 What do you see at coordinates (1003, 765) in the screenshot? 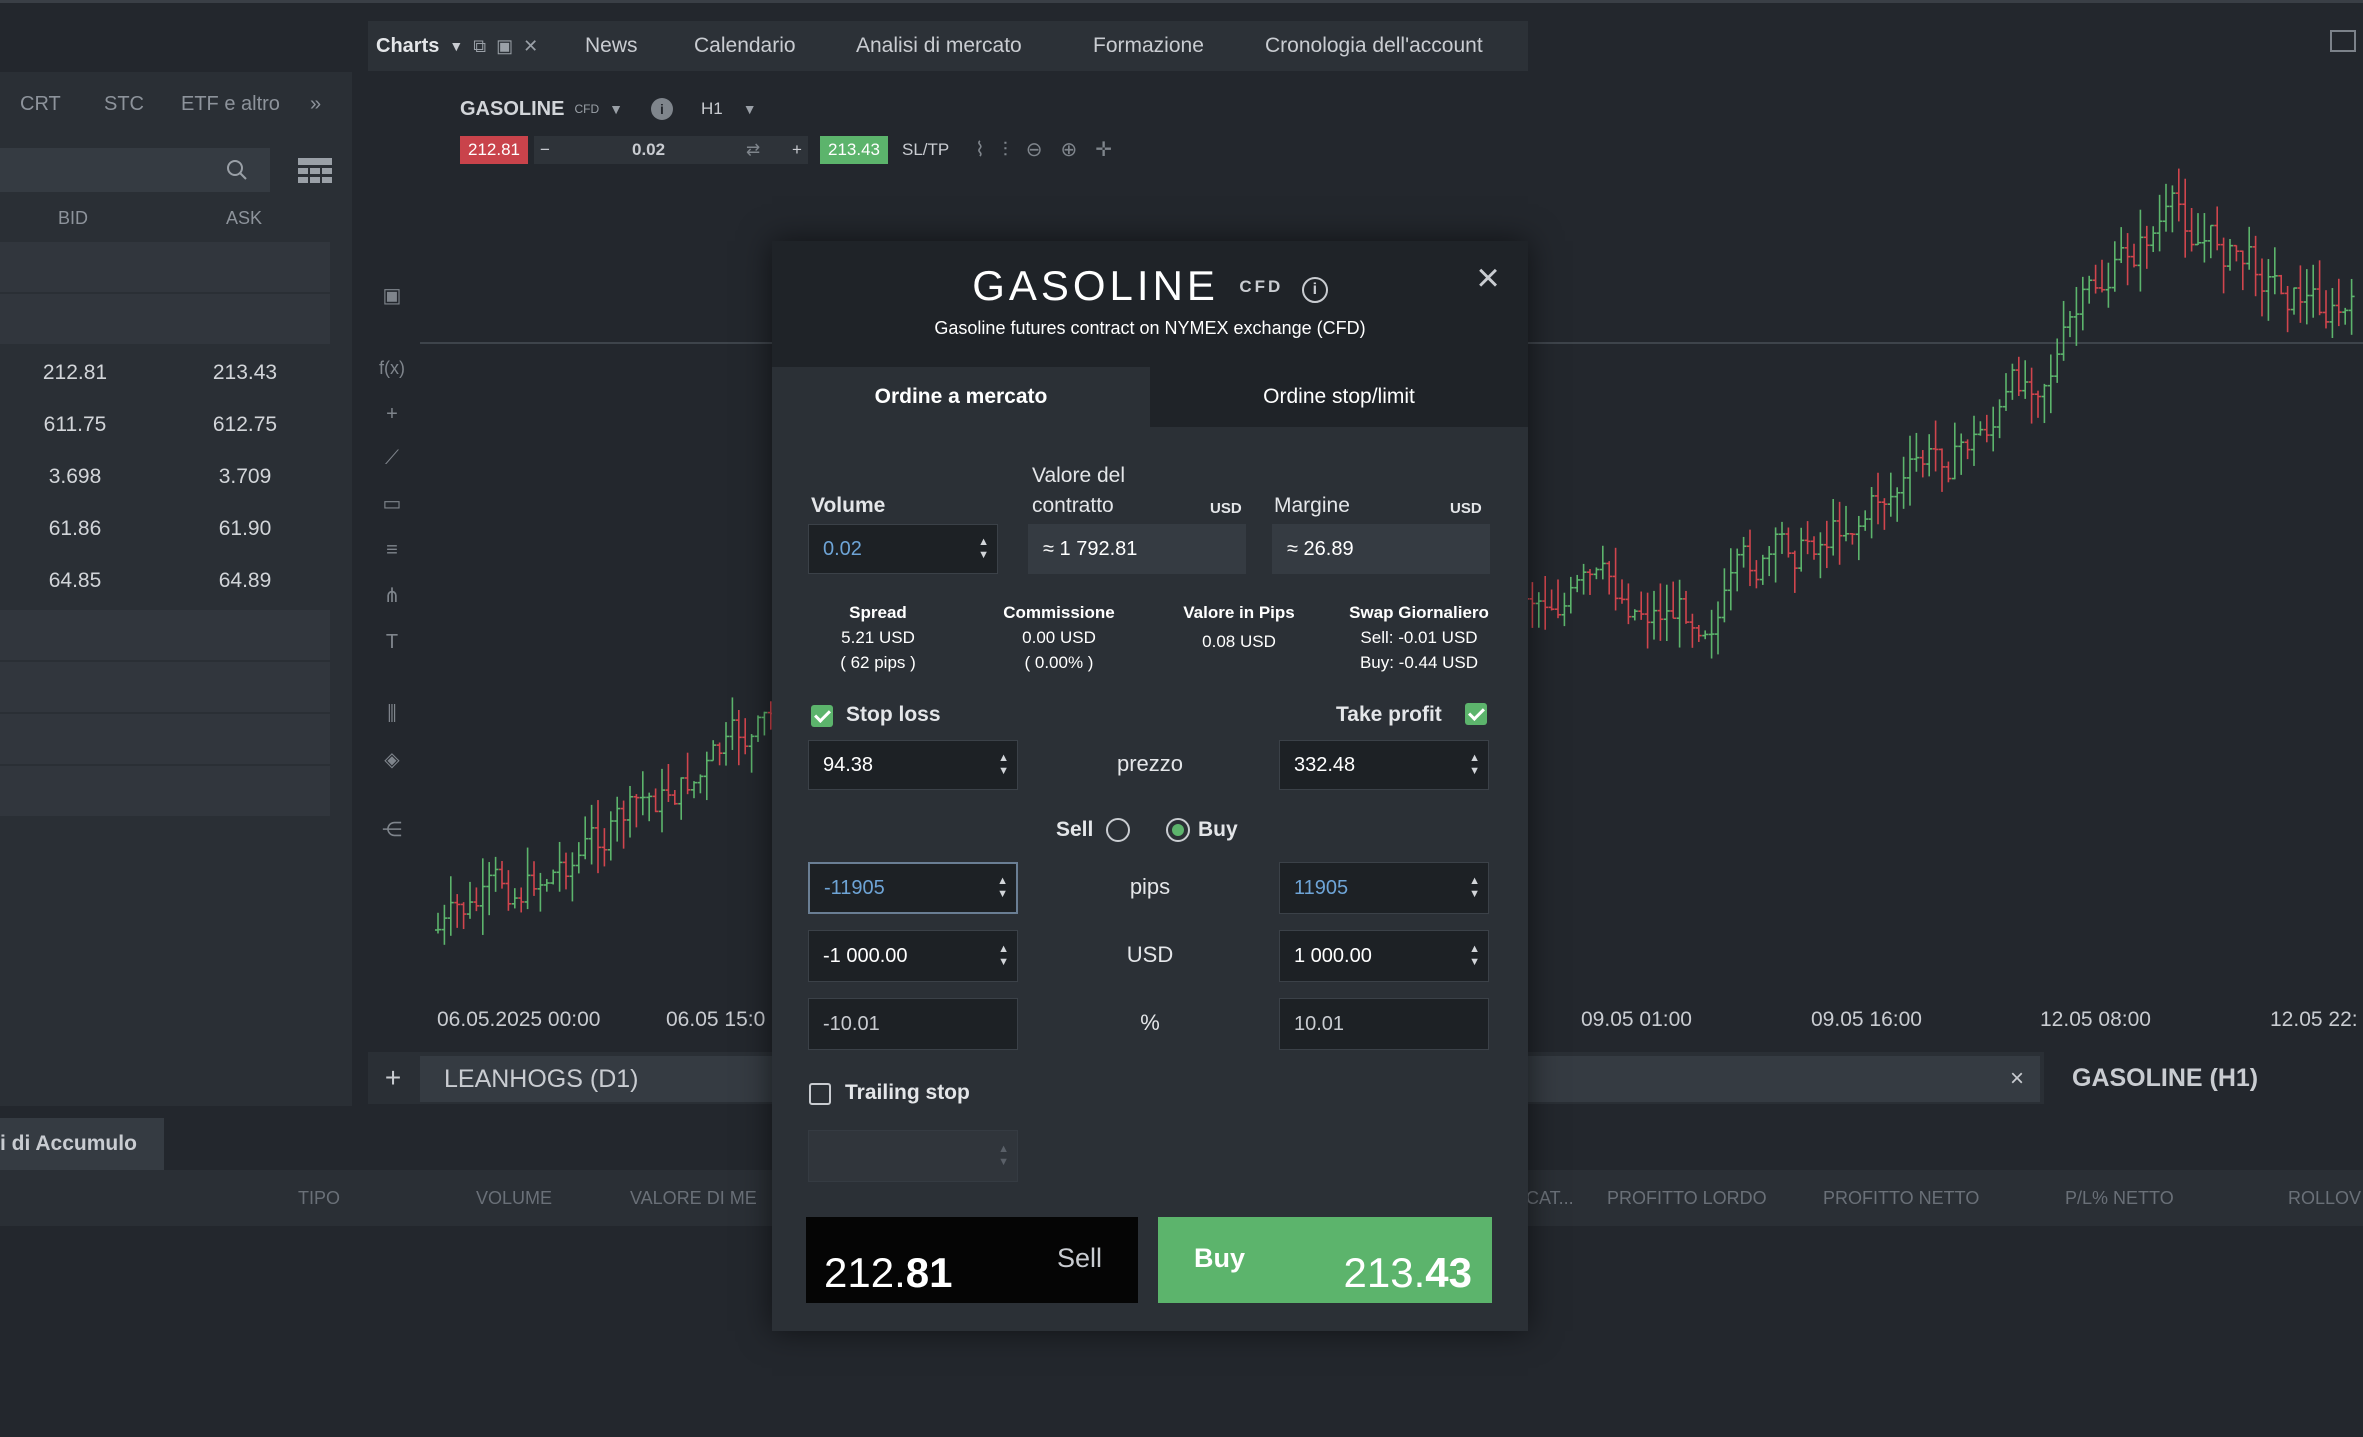
I see `sl-price-stepper: ▲ ▼` at bounding box center [1003, 765].